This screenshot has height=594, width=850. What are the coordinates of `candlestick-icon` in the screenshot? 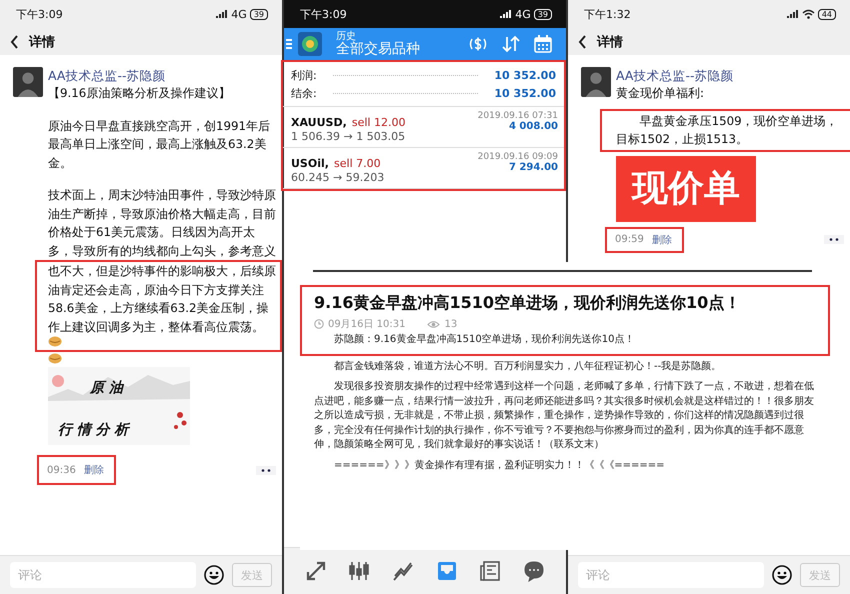 It's located at (359, 571).